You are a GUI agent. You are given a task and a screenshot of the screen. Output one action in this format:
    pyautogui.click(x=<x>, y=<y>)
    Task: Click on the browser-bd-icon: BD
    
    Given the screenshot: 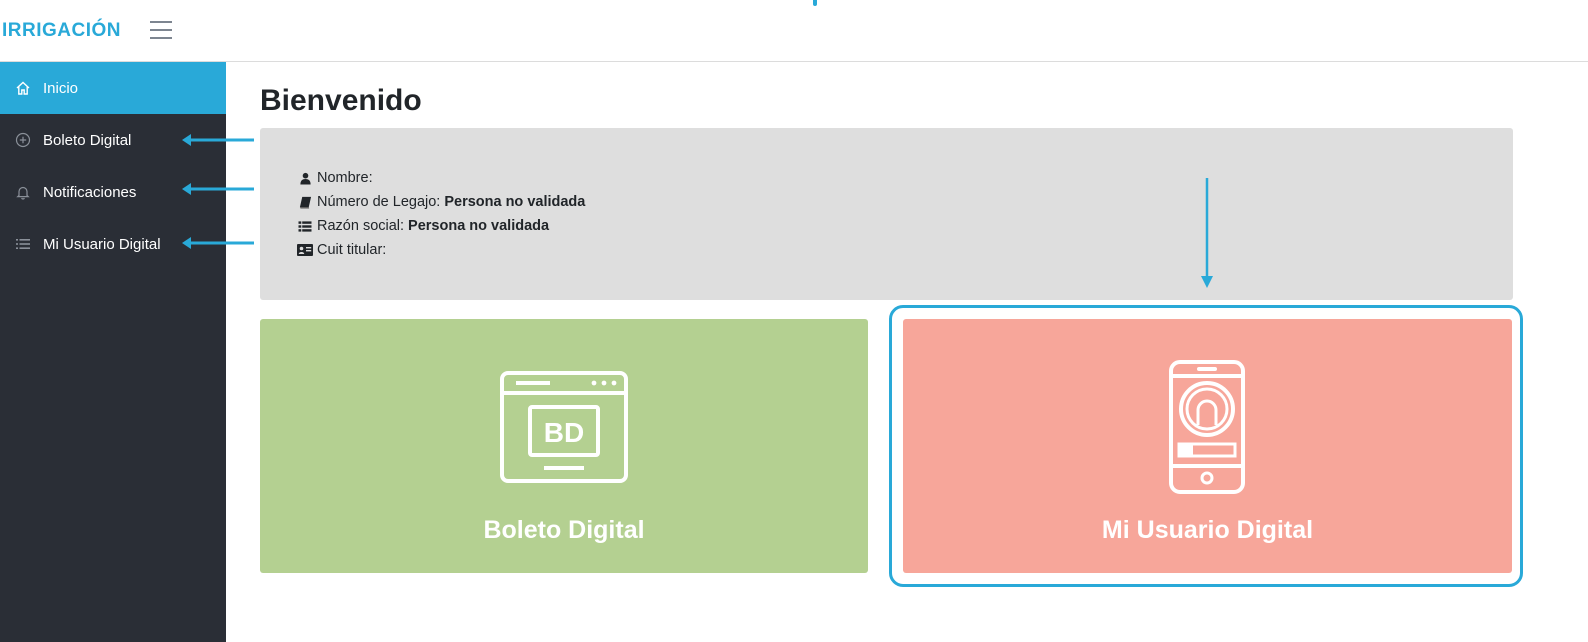 What is the action you would take?
    pyautogui.click(x=564, y=427)
    